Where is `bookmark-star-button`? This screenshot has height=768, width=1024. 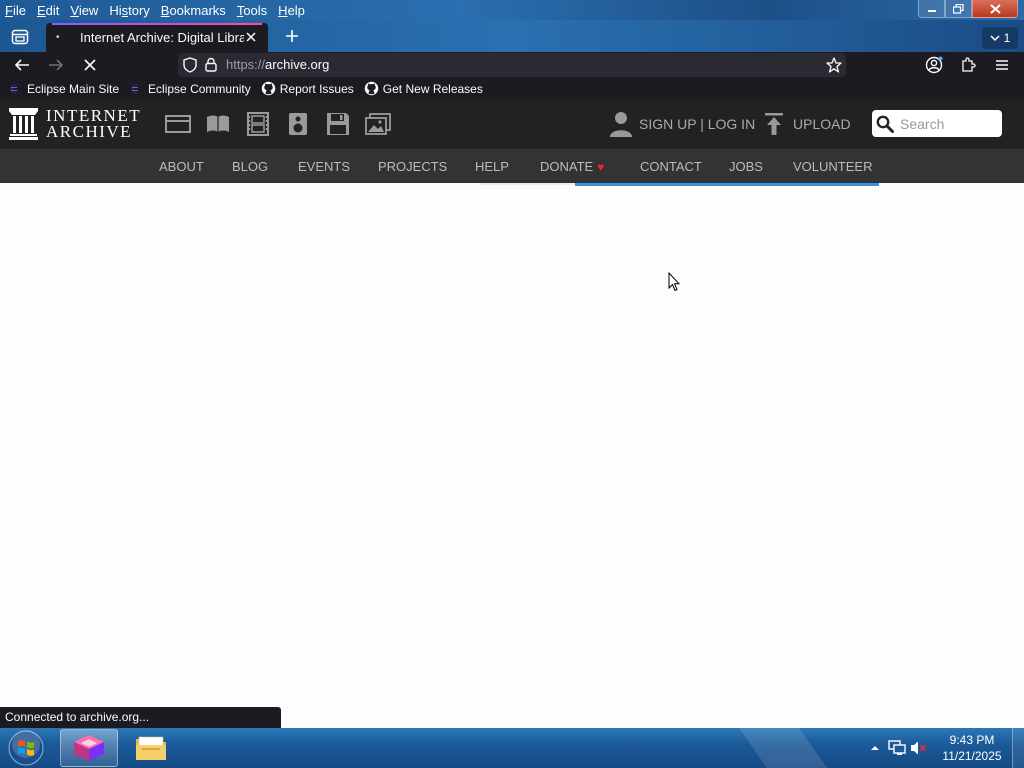
bookmark-star-button is located at coordinates (834, 65).